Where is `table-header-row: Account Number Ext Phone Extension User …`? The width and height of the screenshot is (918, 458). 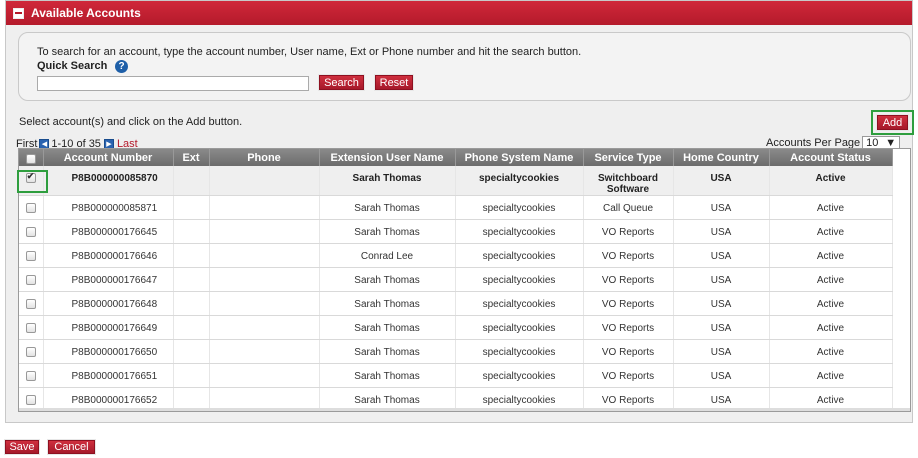 table-header-row: Account Number Ext Phone Extension User … is located at coordinates (456, 157).